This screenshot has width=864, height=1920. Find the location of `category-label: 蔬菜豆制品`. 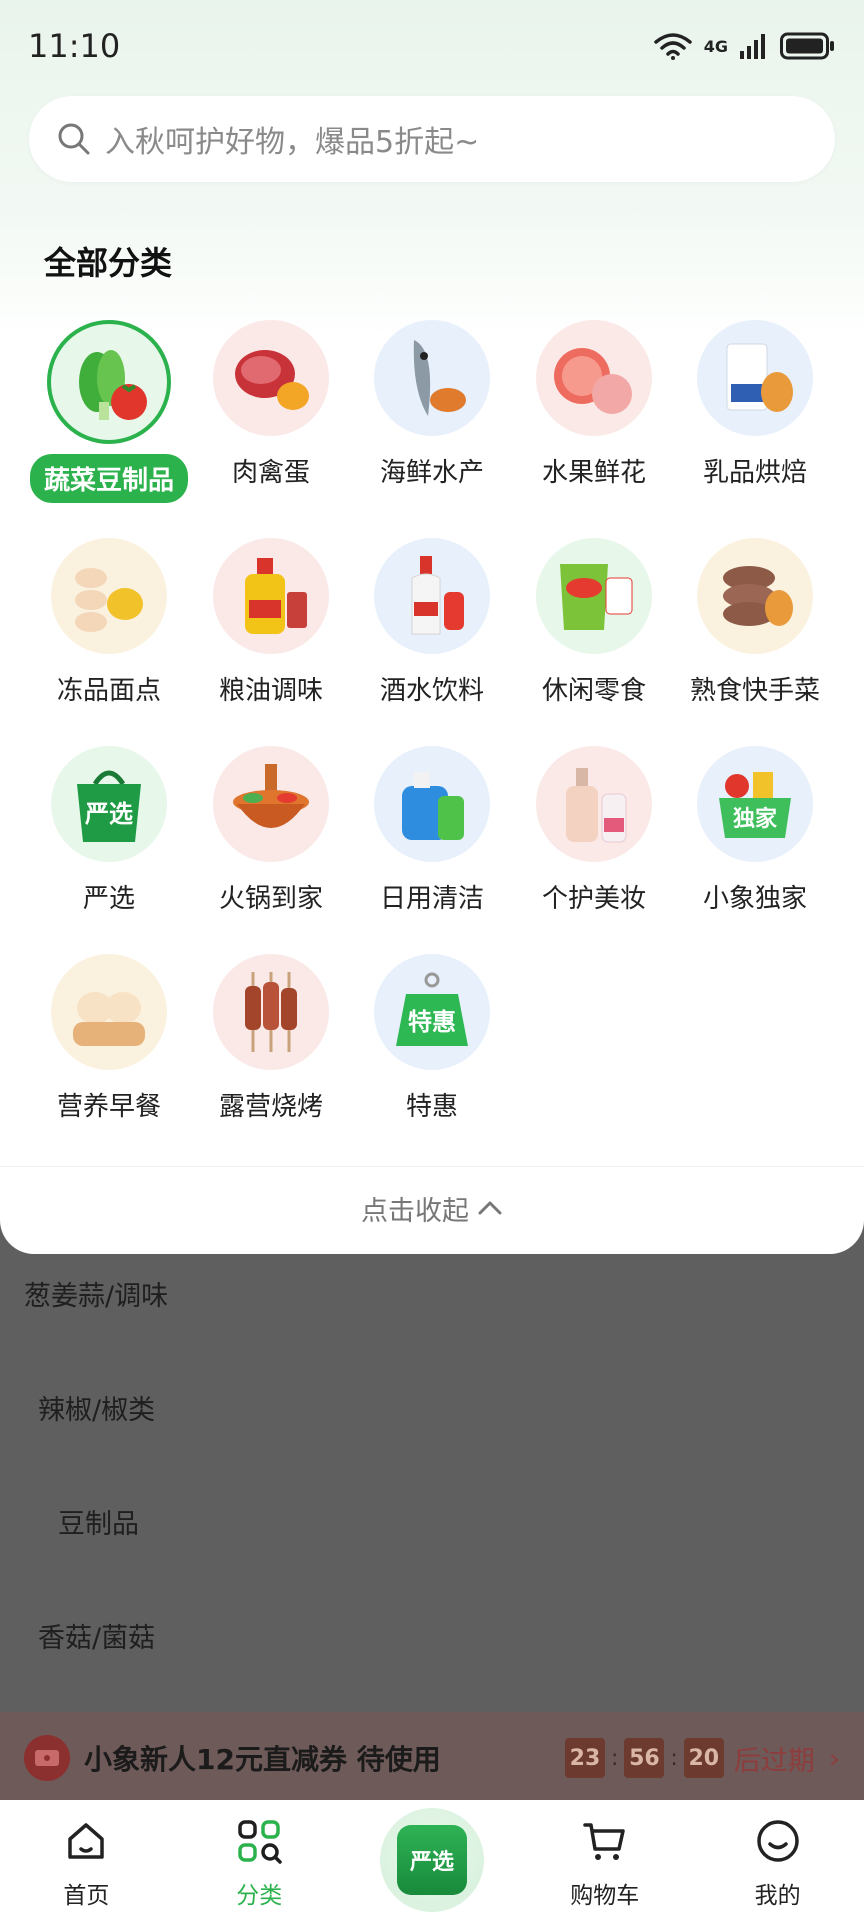

category-label: 蔬菜豆制品 is located at coordinates (108, 478).